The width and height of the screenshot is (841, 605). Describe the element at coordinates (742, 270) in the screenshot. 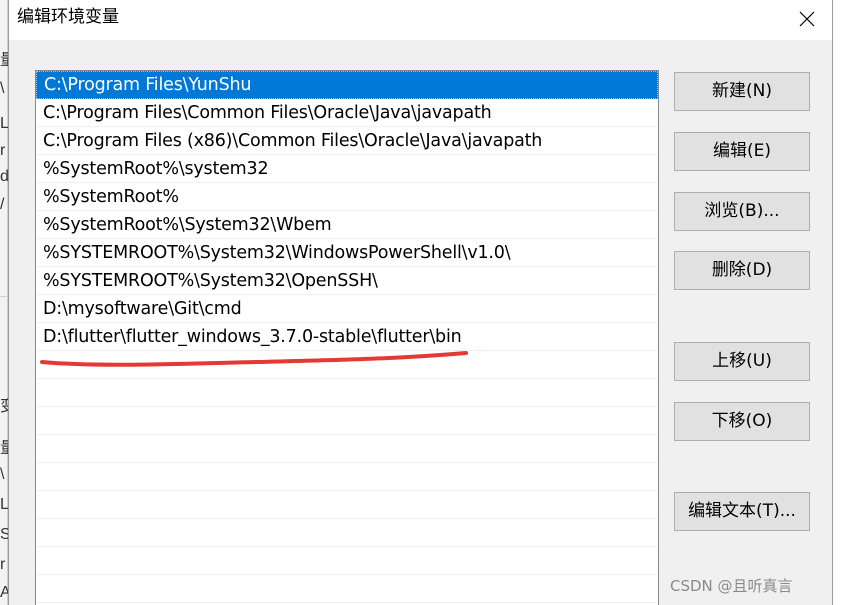

I see `delete-button: 删除(D)` at that location.